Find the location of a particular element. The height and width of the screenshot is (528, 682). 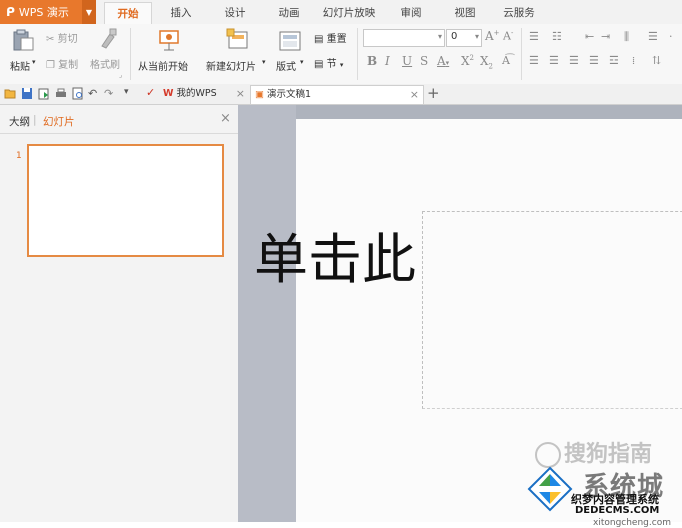

text-direction-icon: ⫼ is located at coordinates (626, 37).